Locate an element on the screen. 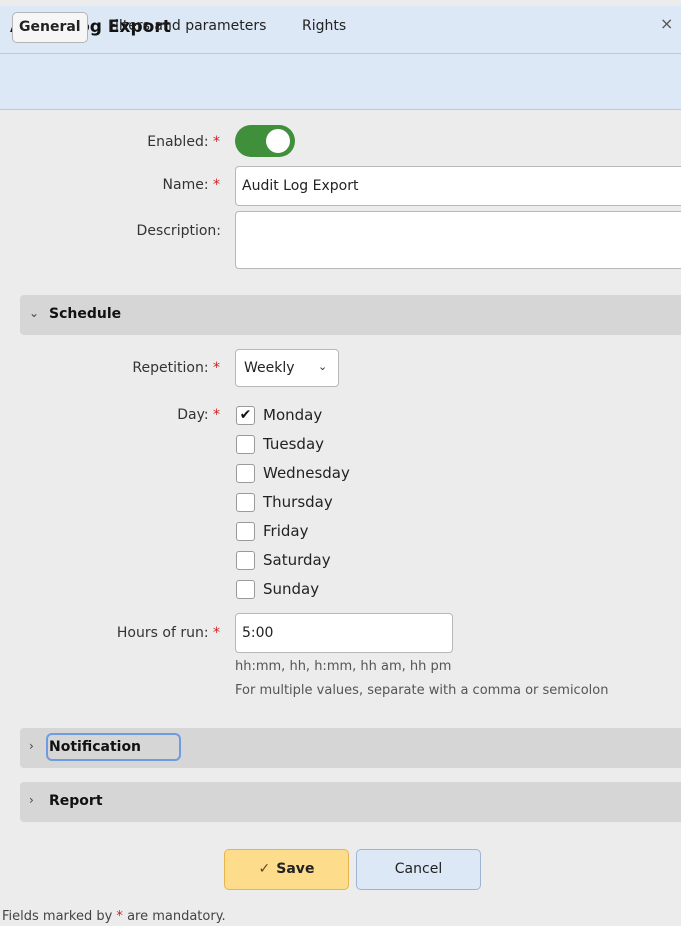 This screenshot has width=681, height=926. save-text: Save is located at coordinates (295, 869).